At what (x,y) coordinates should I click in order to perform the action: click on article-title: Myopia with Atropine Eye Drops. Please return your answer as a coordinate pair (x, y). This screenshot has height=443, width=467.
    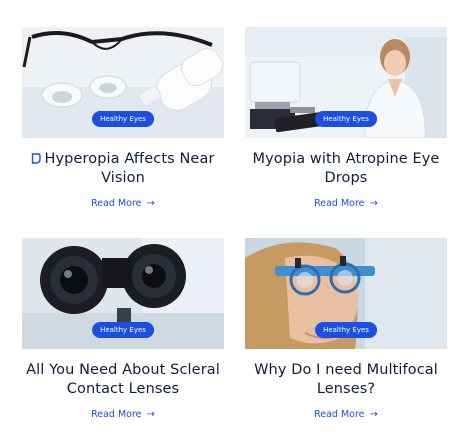
    Looking at the image, I should click on (346, 169).